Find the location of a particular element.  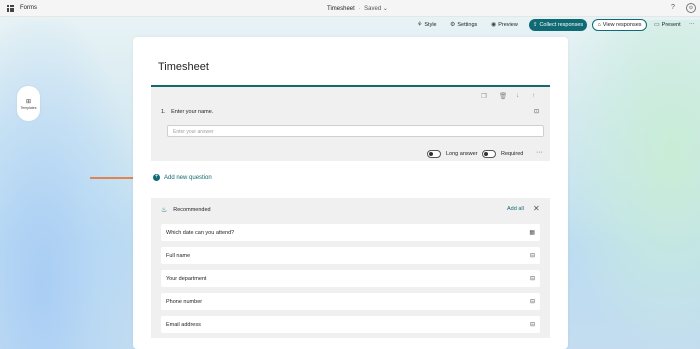

recommended-title: Recommended is located at coordinates (192, 210).